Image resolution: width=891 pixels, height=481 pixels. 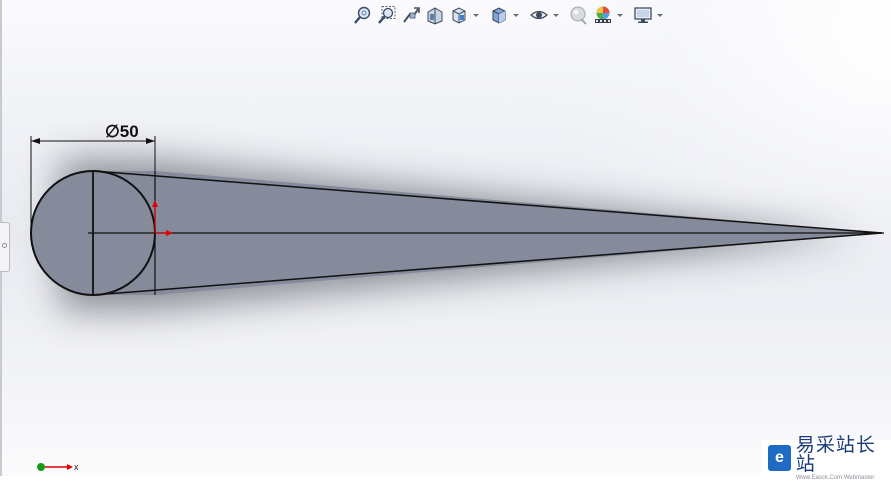 What do you see at coordinates (41, 467) in the screenshot?
I see `triad-origin-icon` at bounding box center [41, 467].